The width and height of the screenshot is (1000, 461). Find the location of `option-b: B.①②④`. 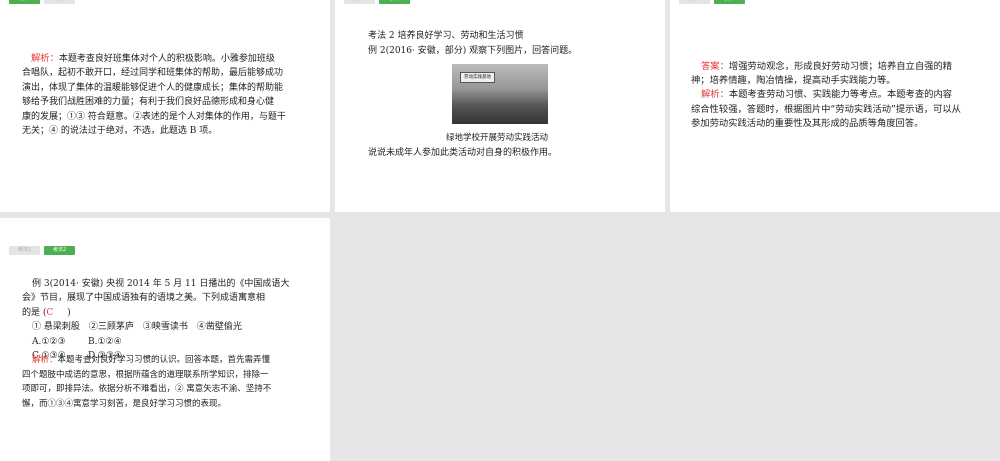

option-b: B.①②④ is located at coordinates (105, 342).